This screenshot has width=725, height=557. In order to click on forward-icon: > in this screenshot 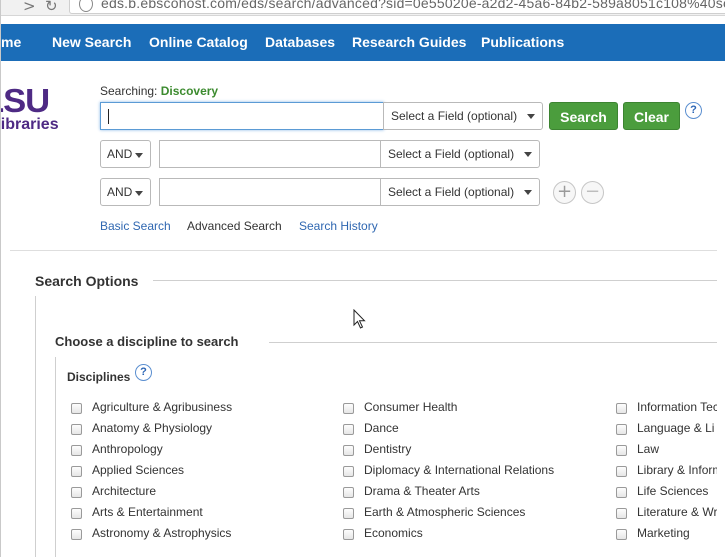, I will do `click(29, 7)`.